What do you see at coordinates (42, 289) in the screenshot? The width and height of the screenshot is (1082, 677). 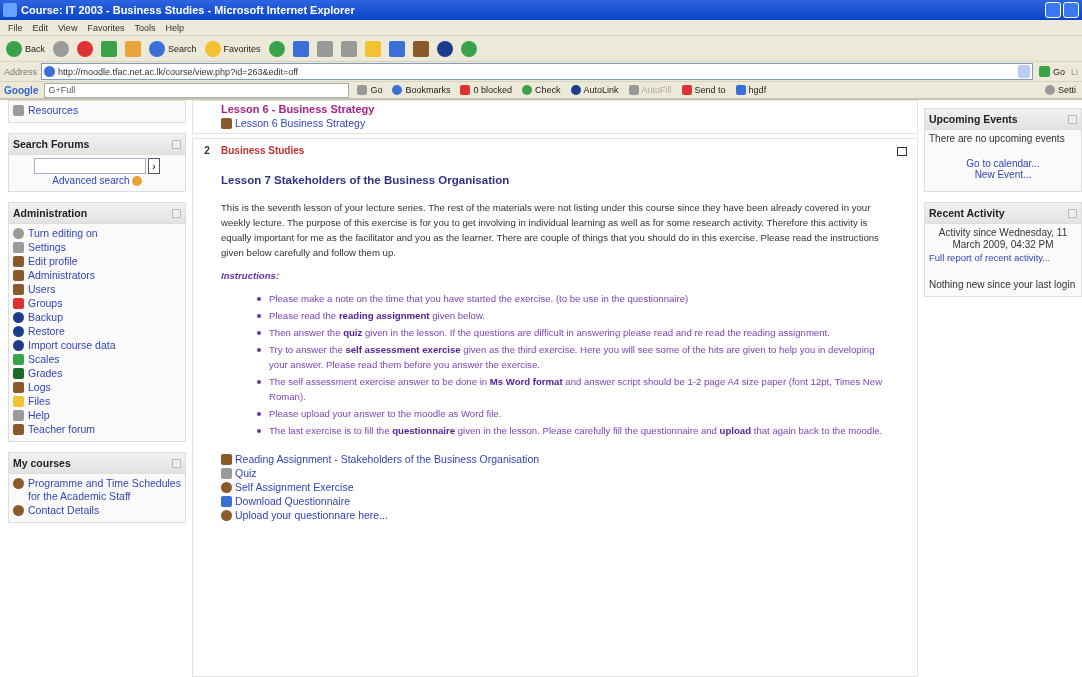 I see `sidebar-link: Users` at bounding box center [42, 289].